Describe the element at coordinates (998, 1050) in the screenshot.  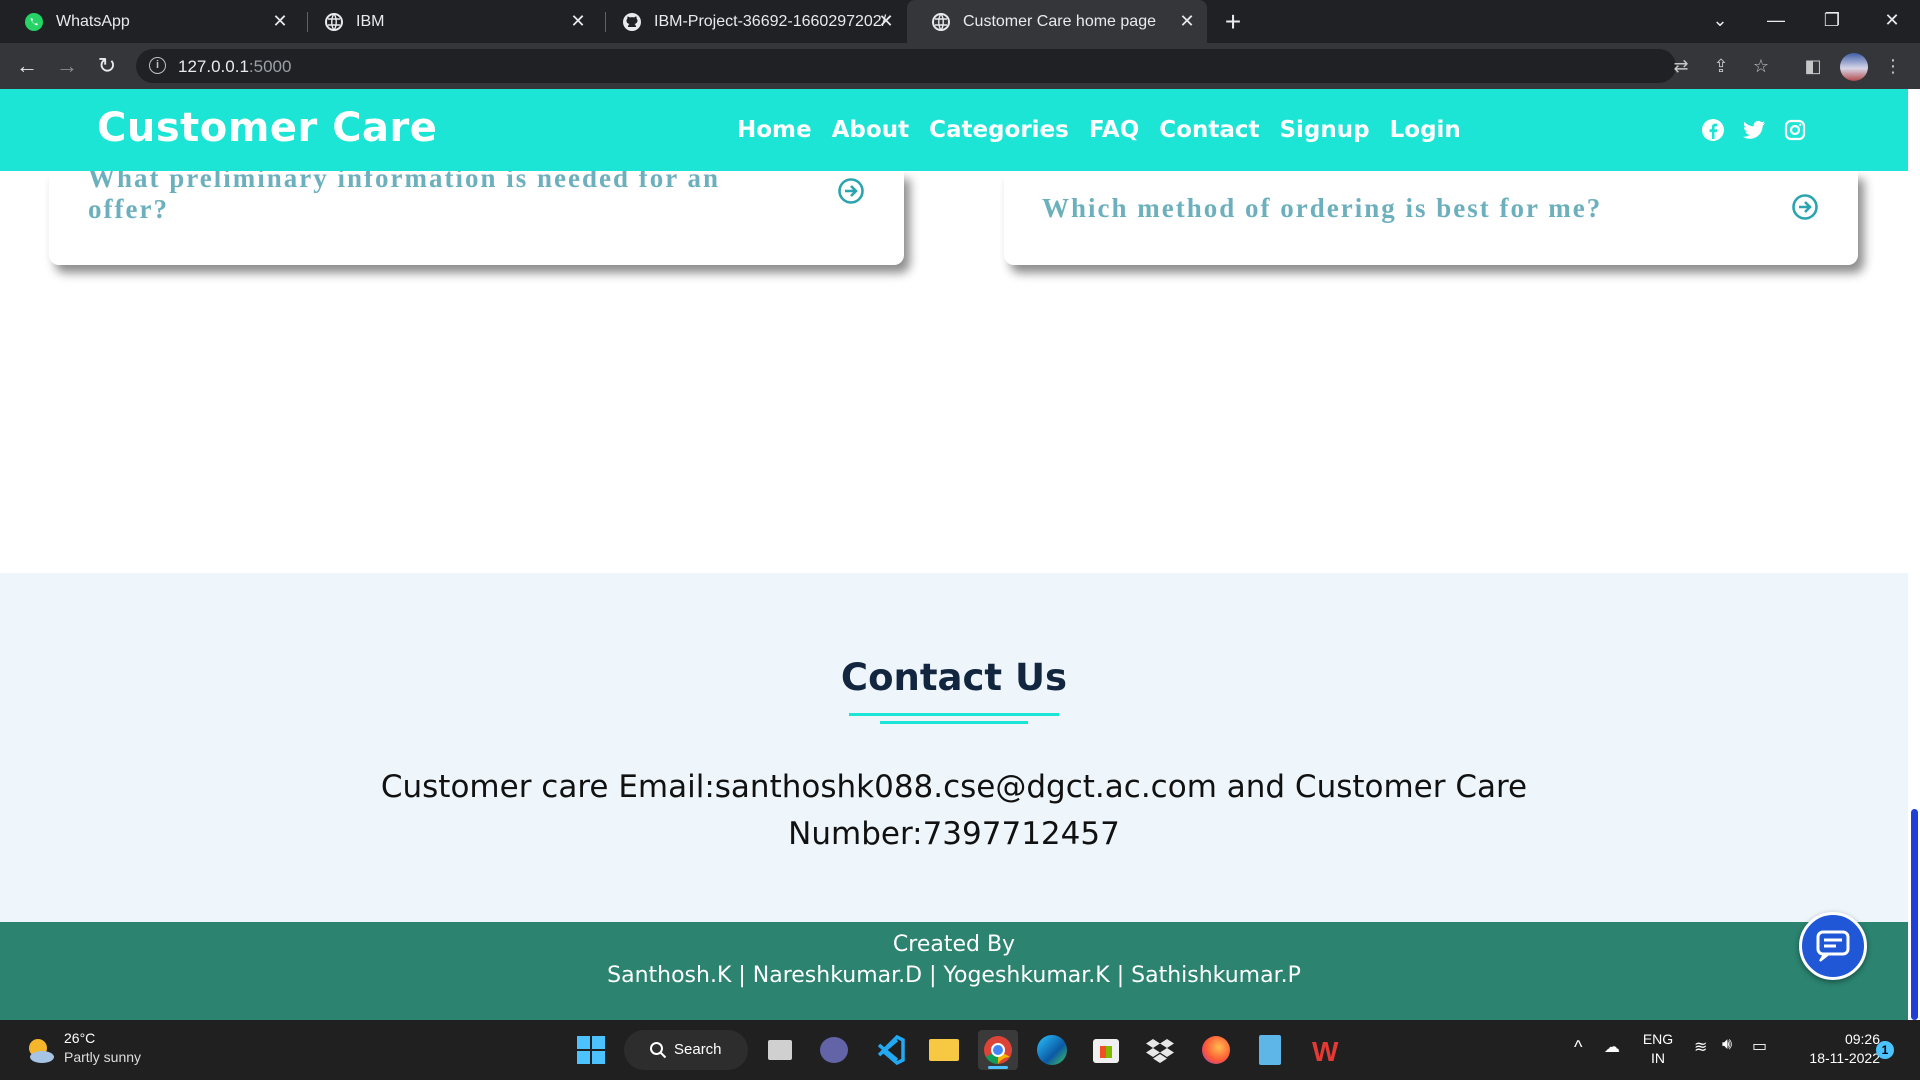
I see `chrome-icon` at that location.